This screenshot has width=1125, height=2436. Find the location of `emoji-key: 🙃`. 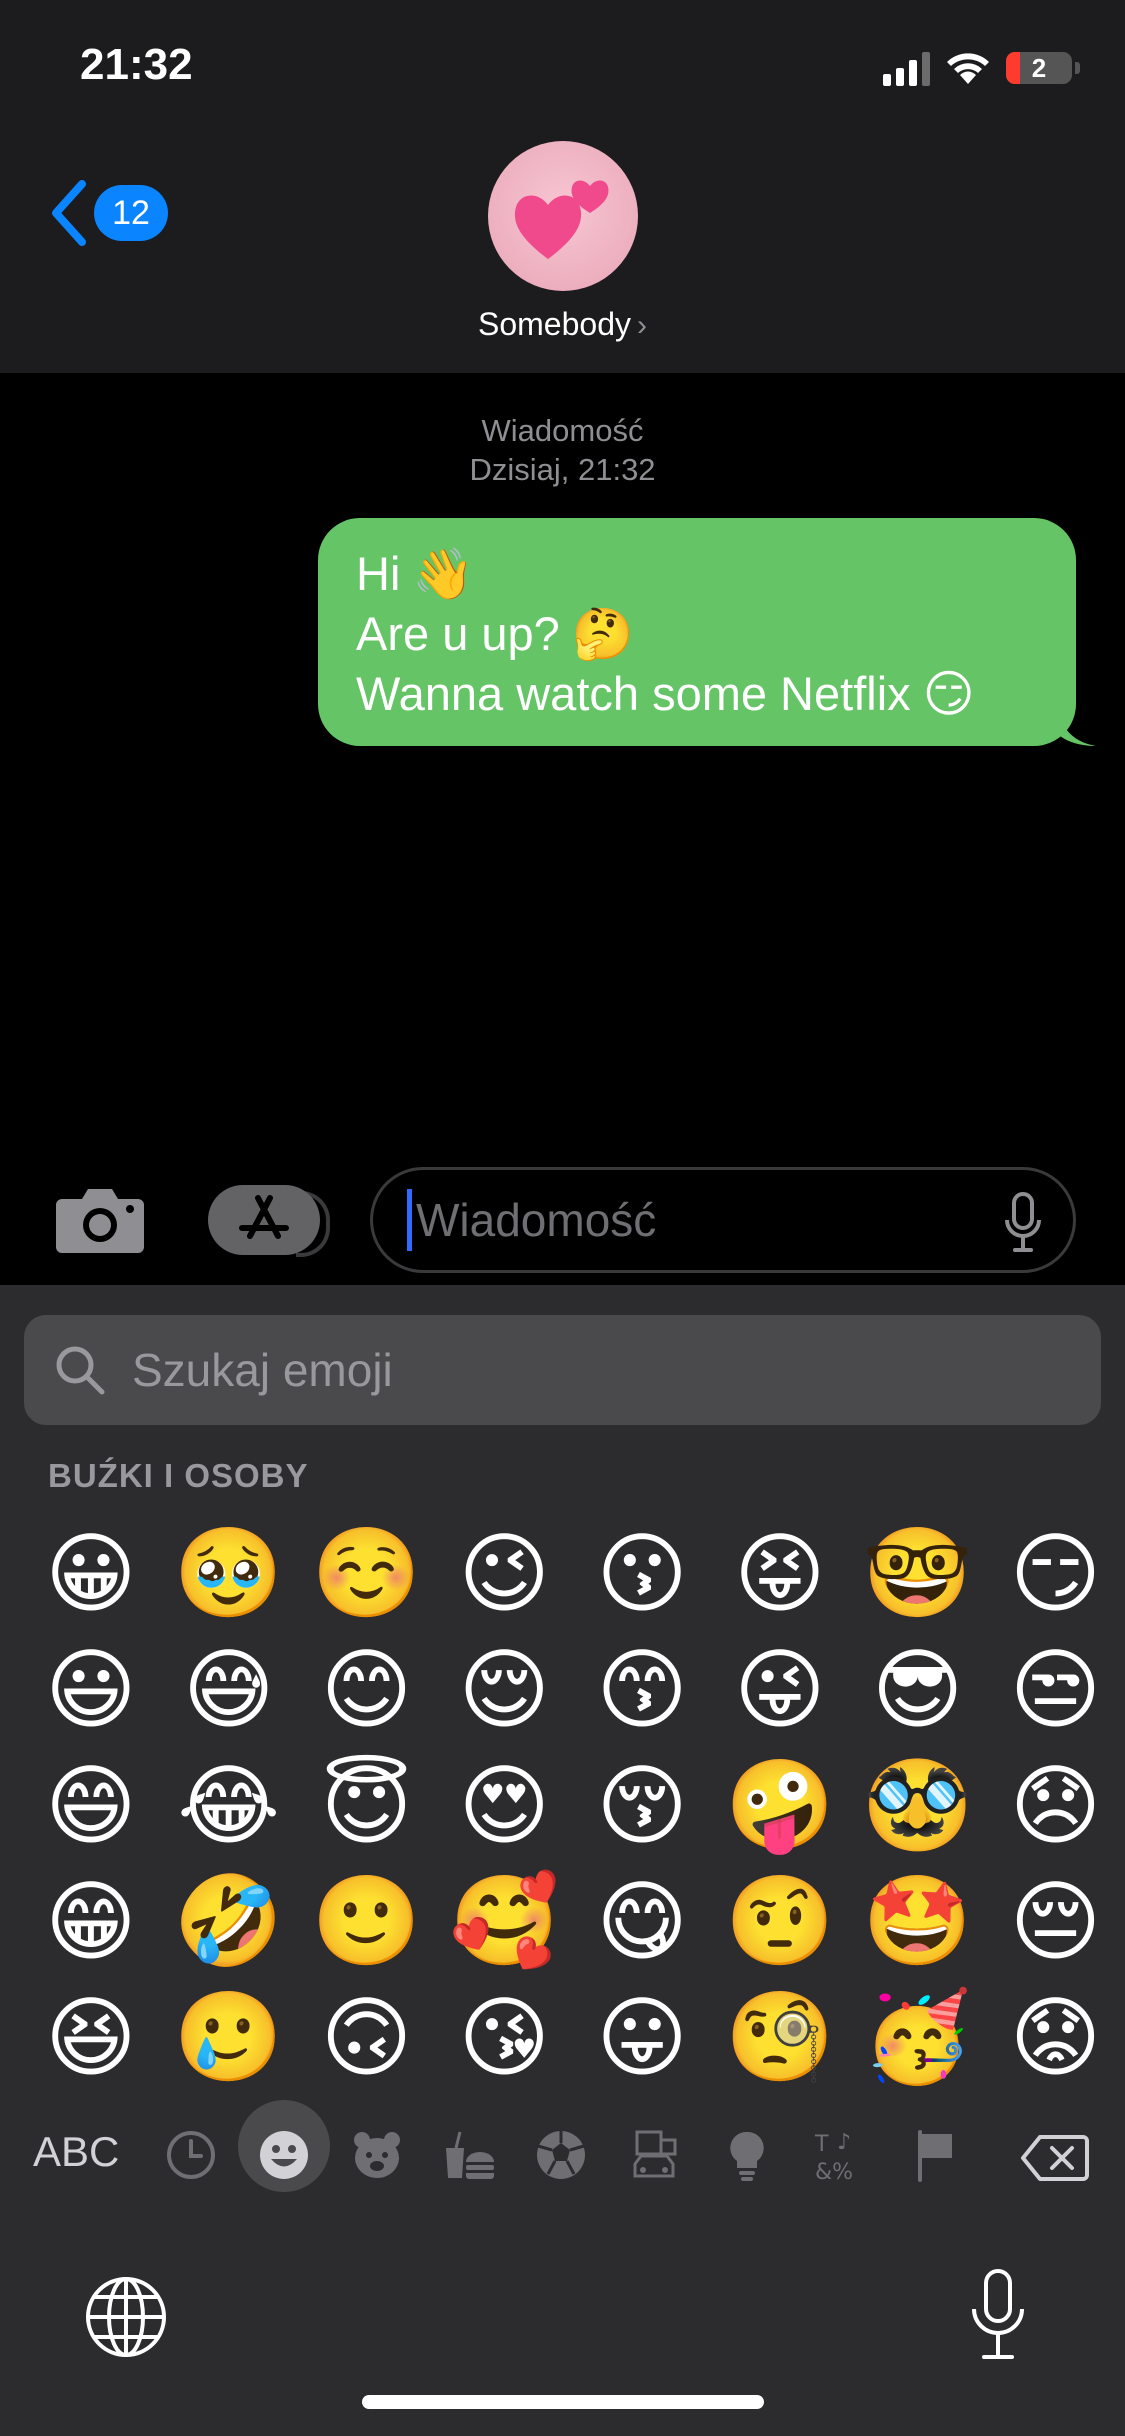

emoji-key: 🙃 is located at coordinates (367, 2037).